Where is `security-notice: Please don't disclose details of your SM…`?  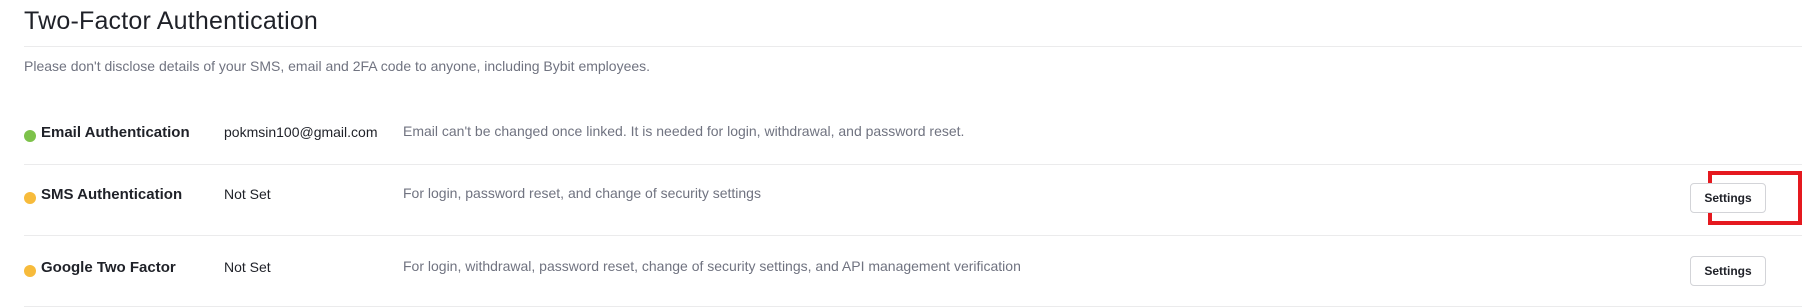 security-notice: Please don't disclose details of your SM… is located at coordinates (337, 66).